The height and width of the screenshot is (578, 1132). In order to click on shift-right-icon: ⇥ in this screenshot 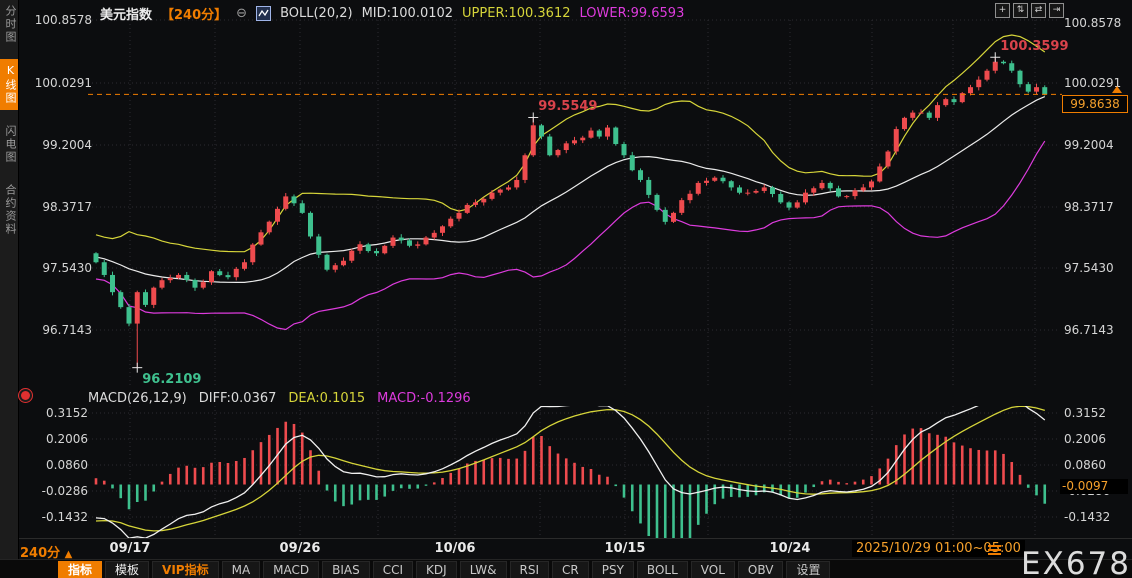, I will do `click(1056, 10)`.